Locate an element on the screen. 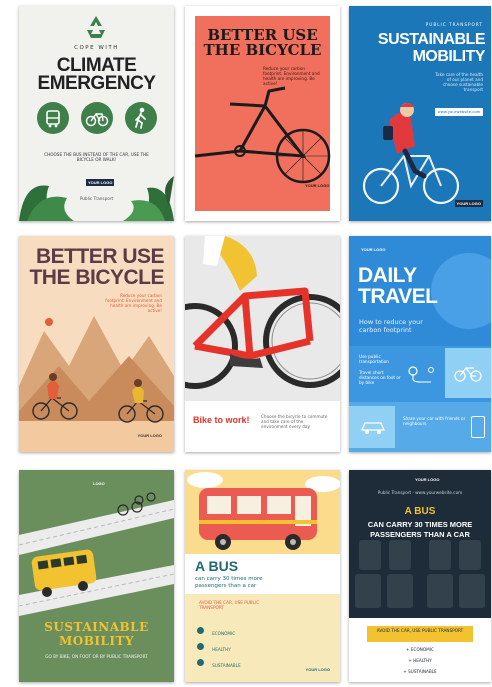 This screenshot has height=687, width=492. poster-title-line2: MOBILITY is located at coordinates (96, 641).